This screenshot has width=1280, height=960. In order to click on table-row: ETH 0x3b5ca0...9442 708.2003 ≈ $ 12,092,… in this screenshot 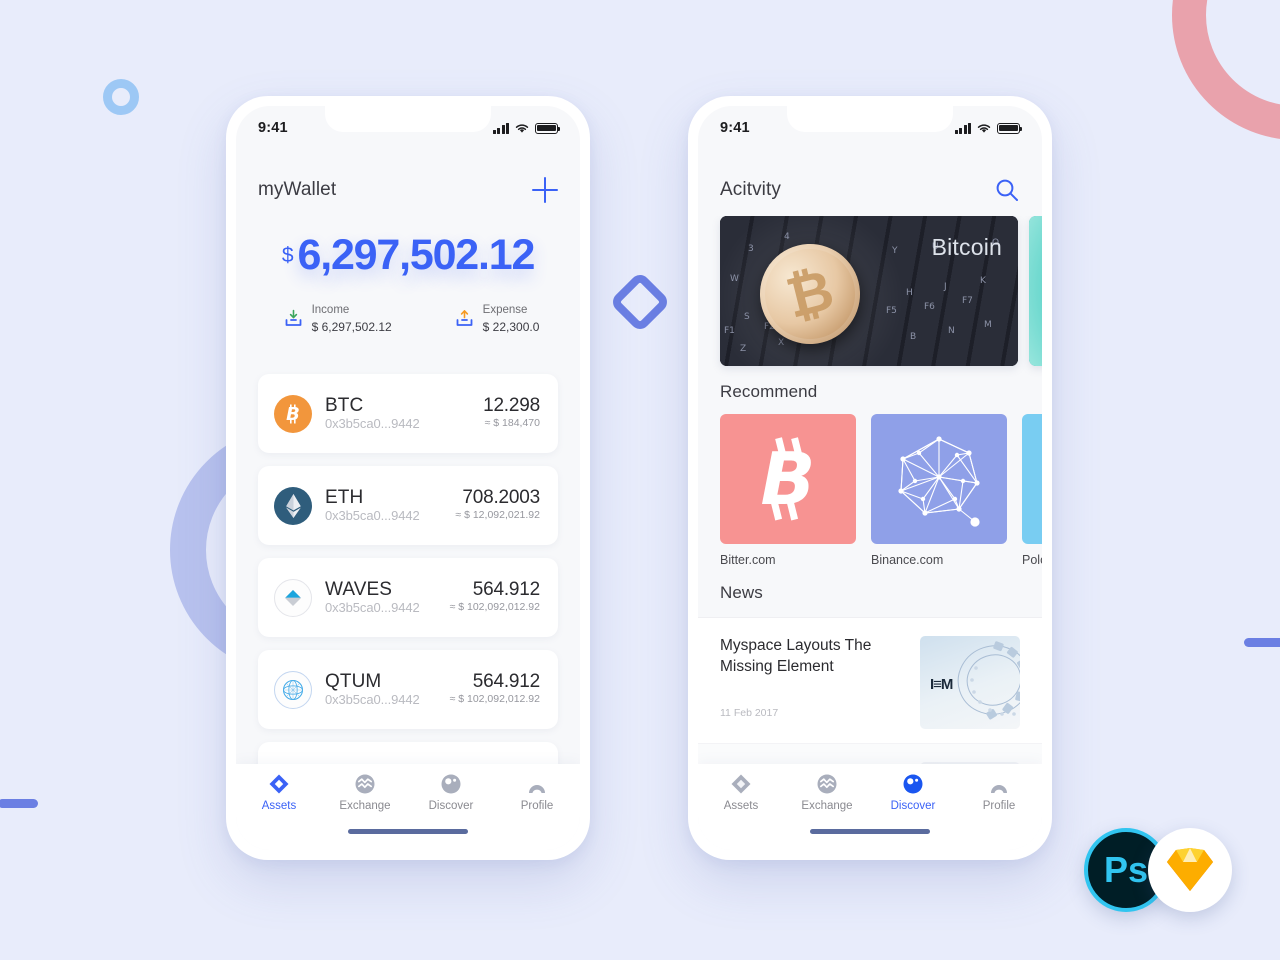, I will do `click(408, 505)`.